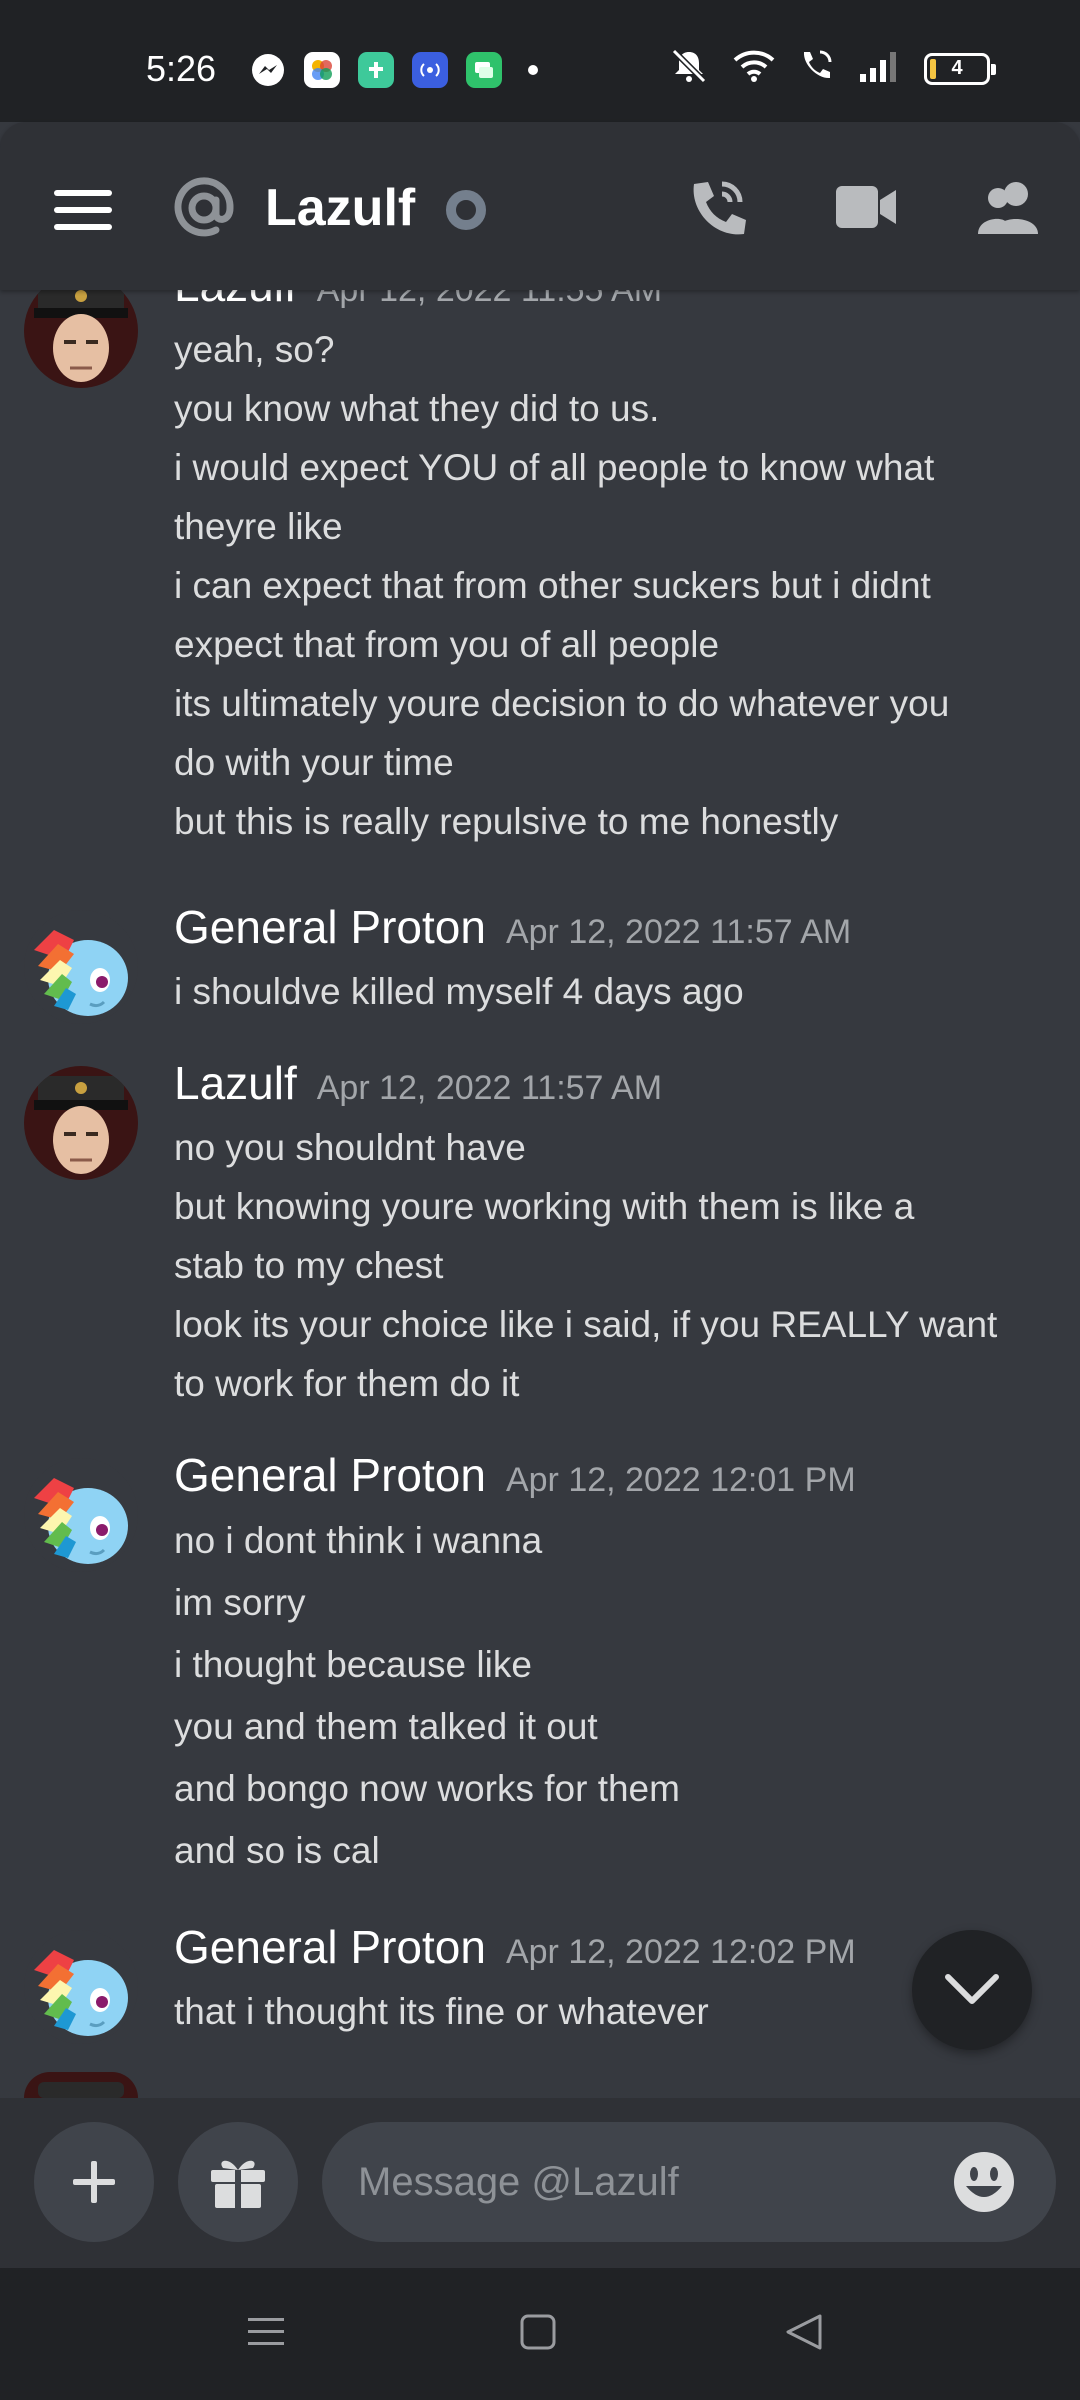 Image resolution: width=1080 pixels, height=2400 pixels. Describe the element at coordinates (689, 68) in the screenshot. I see `mute-icon` at that location.